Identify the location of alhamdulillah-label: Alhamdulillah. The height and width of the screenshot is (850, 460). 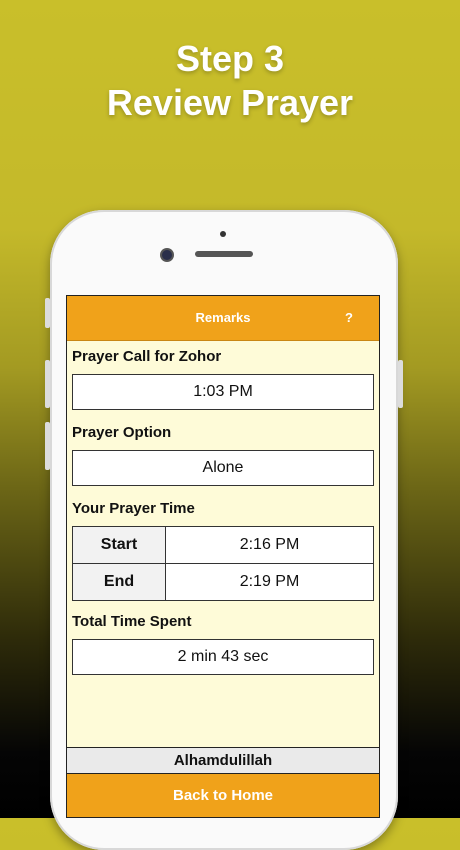
(223, 760).